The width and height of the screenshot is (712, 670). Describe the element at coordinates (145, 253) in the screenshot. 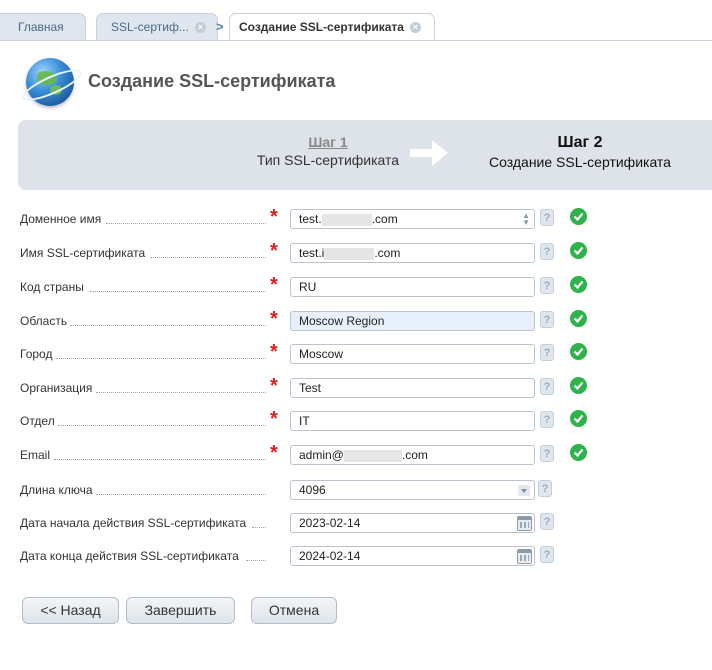

I see `field-label: Имя SSL-сертификата` at that location.